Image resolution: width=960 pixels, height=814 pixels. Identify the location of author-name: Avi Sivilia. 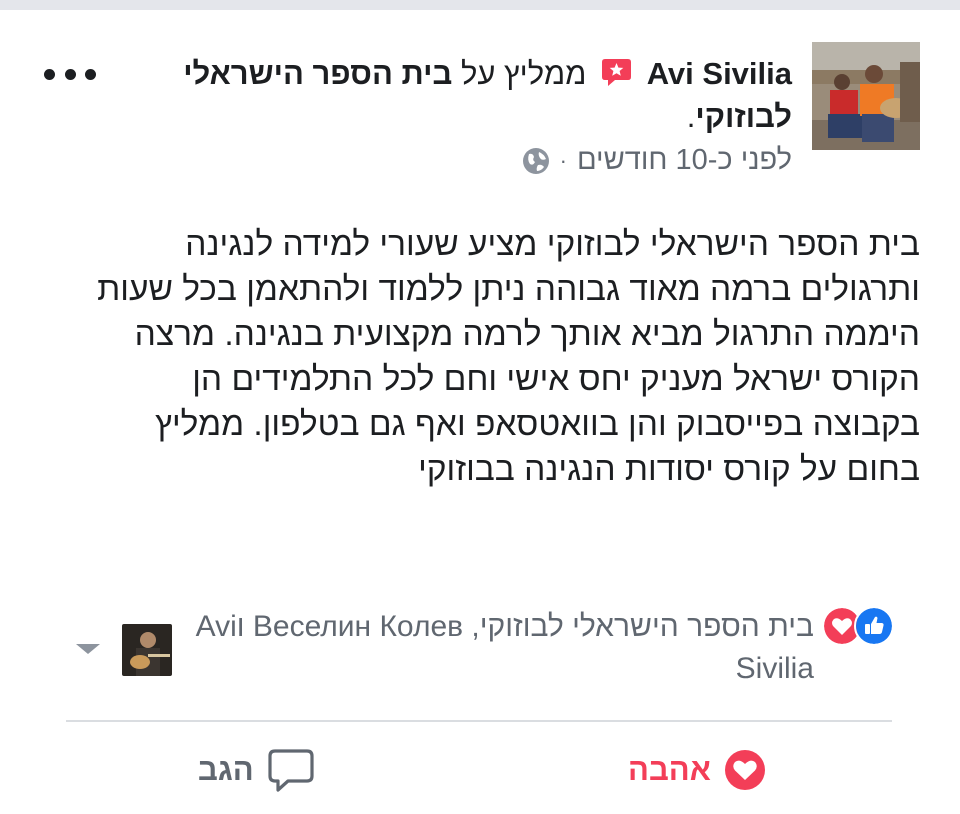
(719, 73).